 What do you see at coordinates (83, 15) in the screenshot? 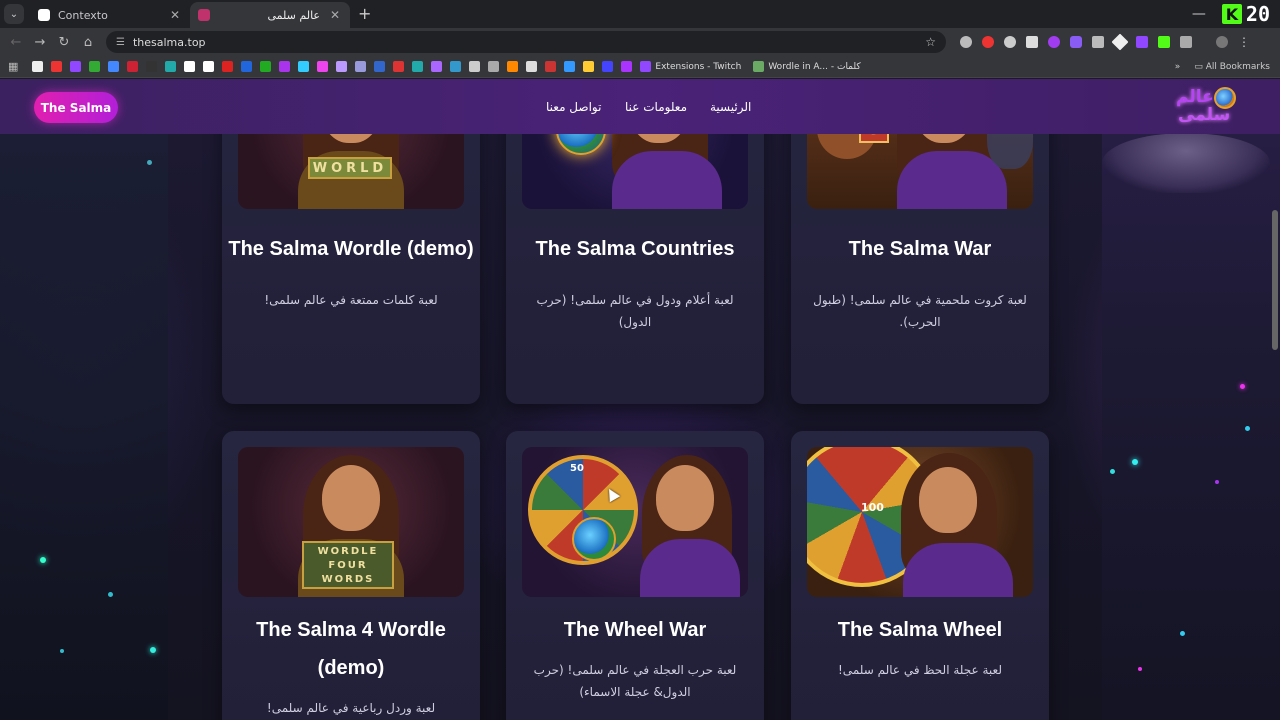
I see `tab-title: Contexto` at bounding box center [83, 15].